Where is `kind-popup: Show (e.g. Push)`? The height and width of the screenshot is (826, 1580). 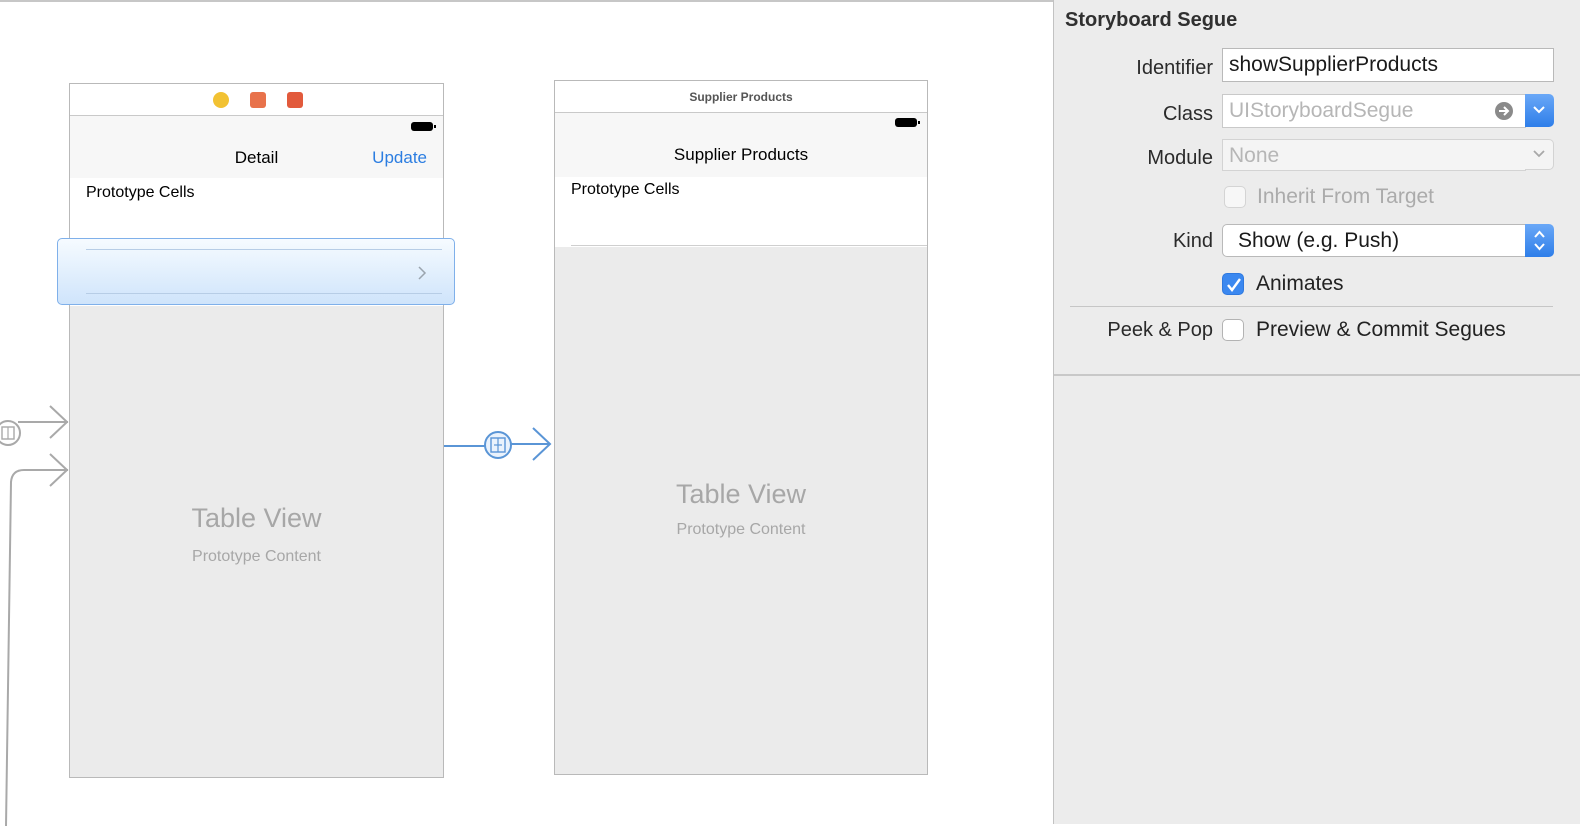
kind-popup: Show (e.g. Push) is located at coordinates (1374, 240).